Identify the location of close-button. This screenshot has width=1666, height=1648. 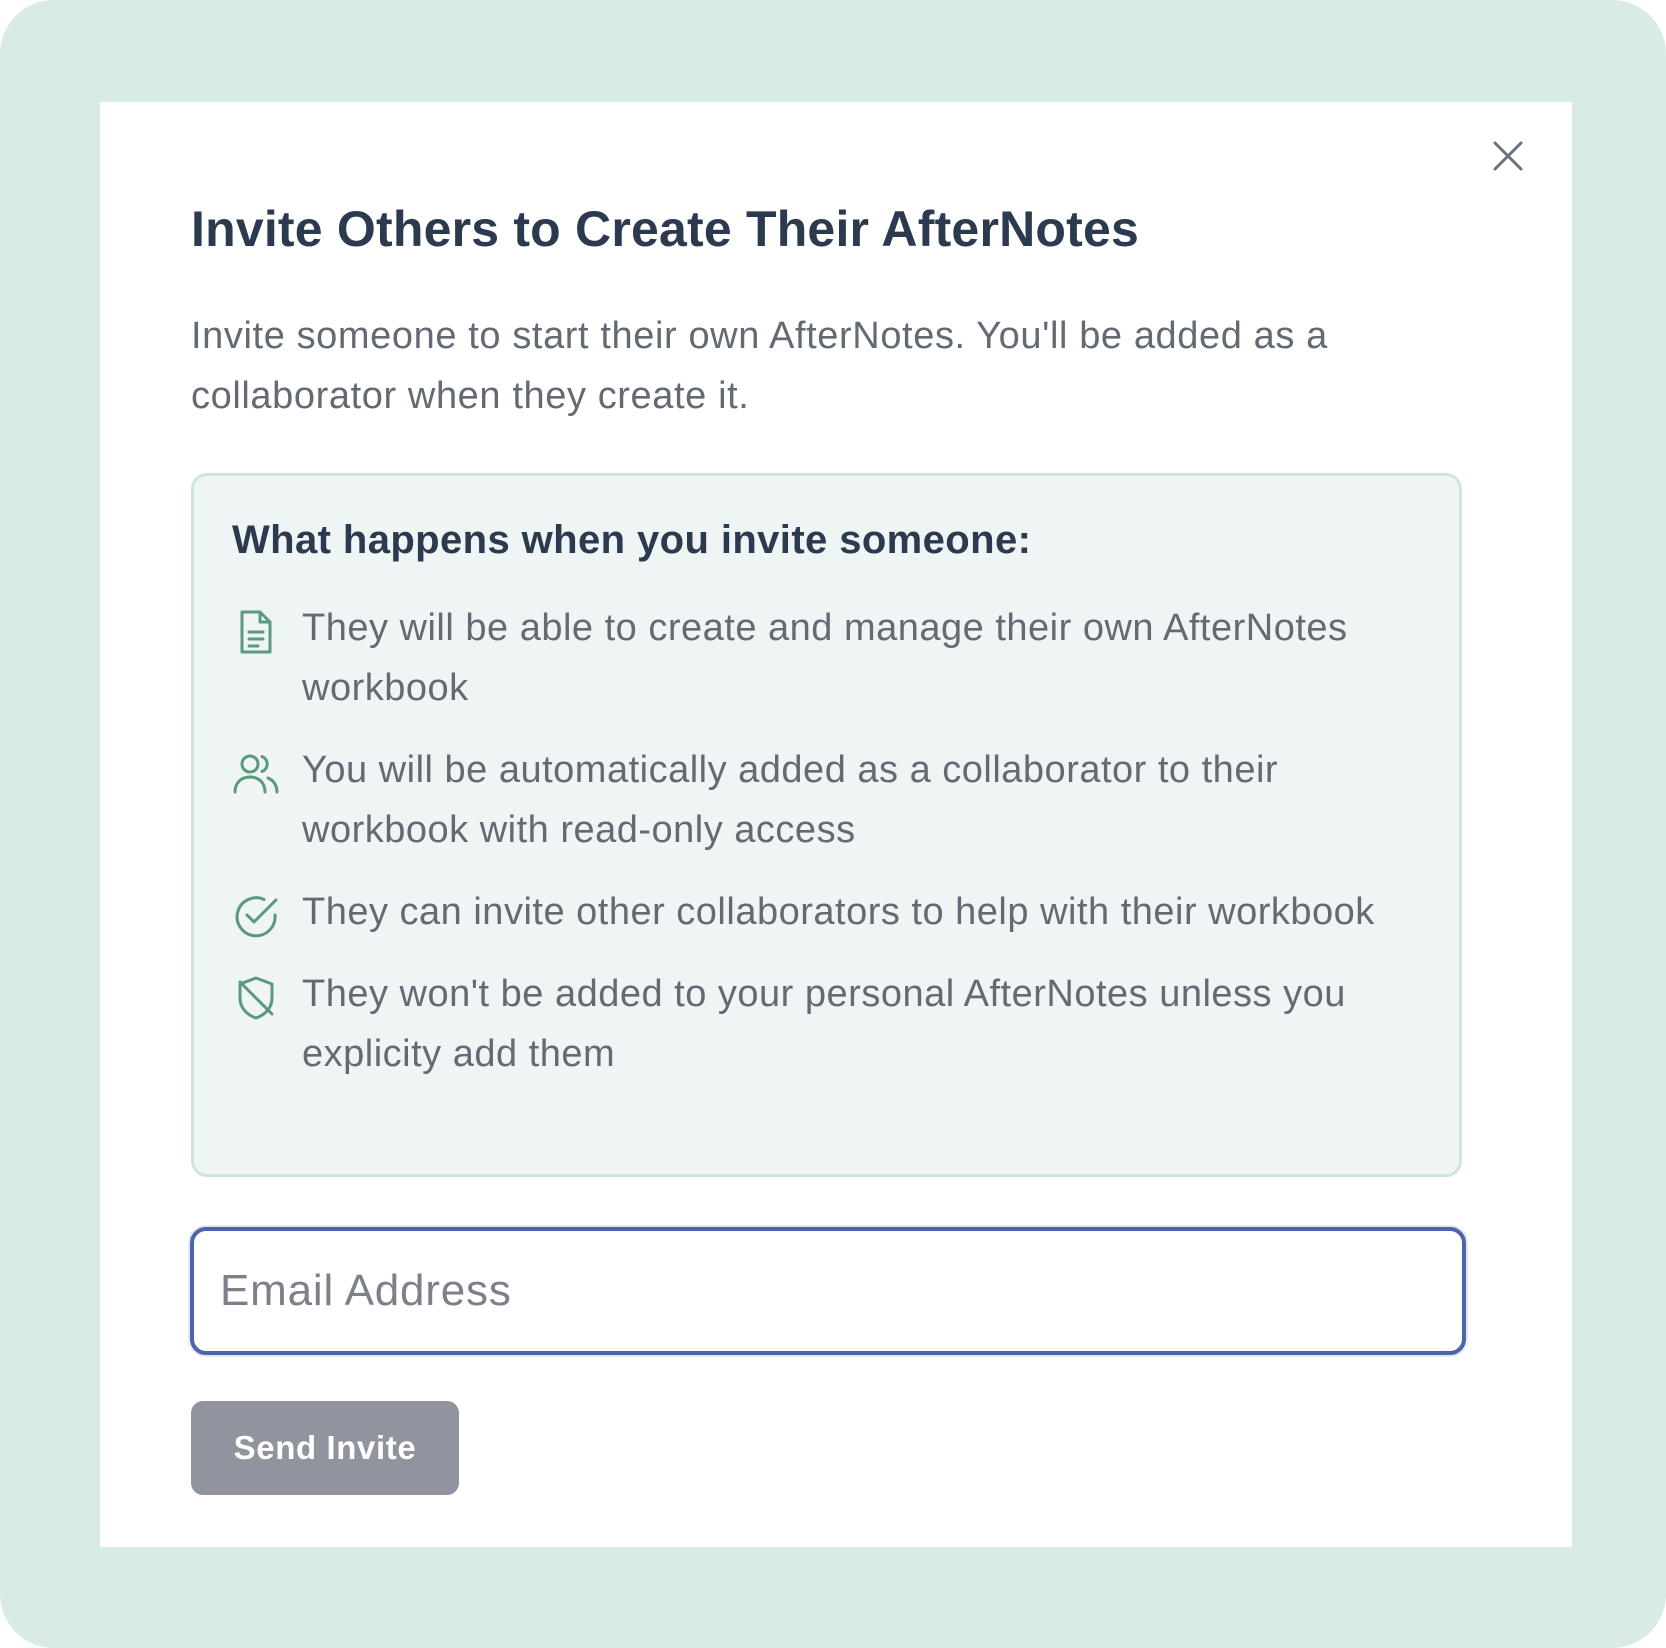
(1508, 156).